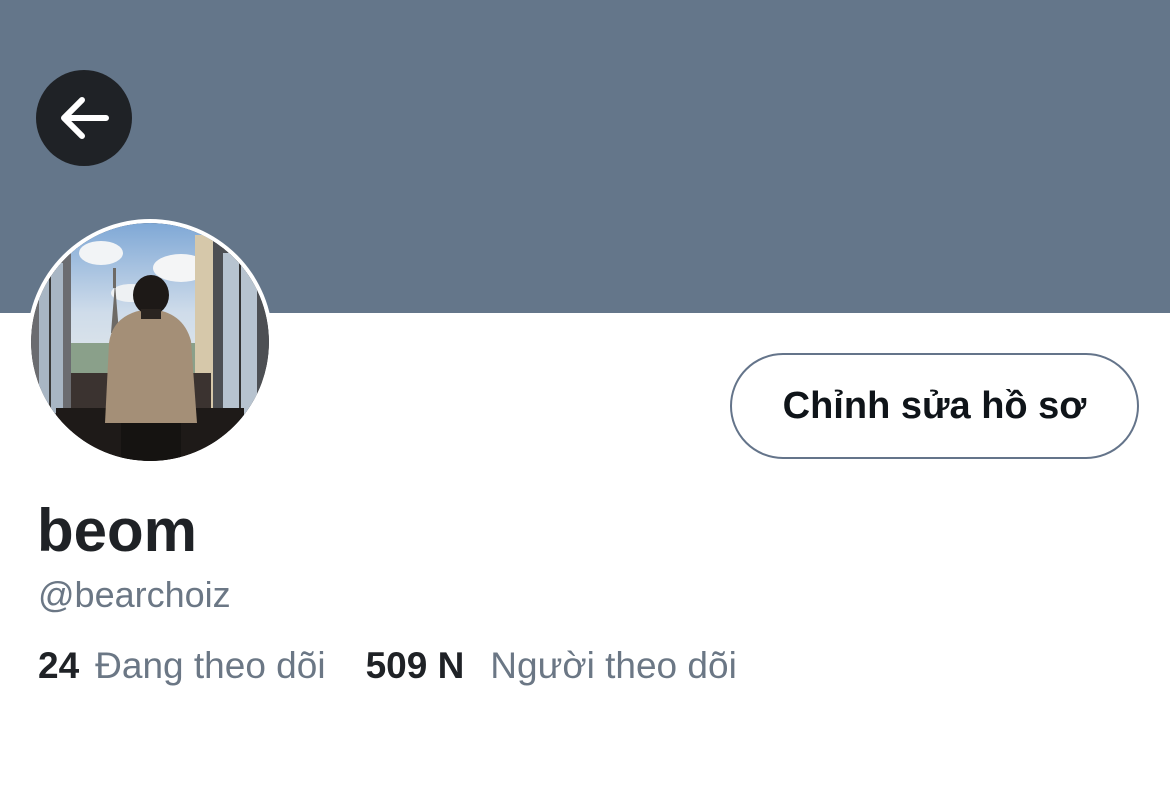 This screenshot has width=1170, height=809. I want to click on edit-profile-button: Chỉnh sửa hồ sơ, so click(934, 406).